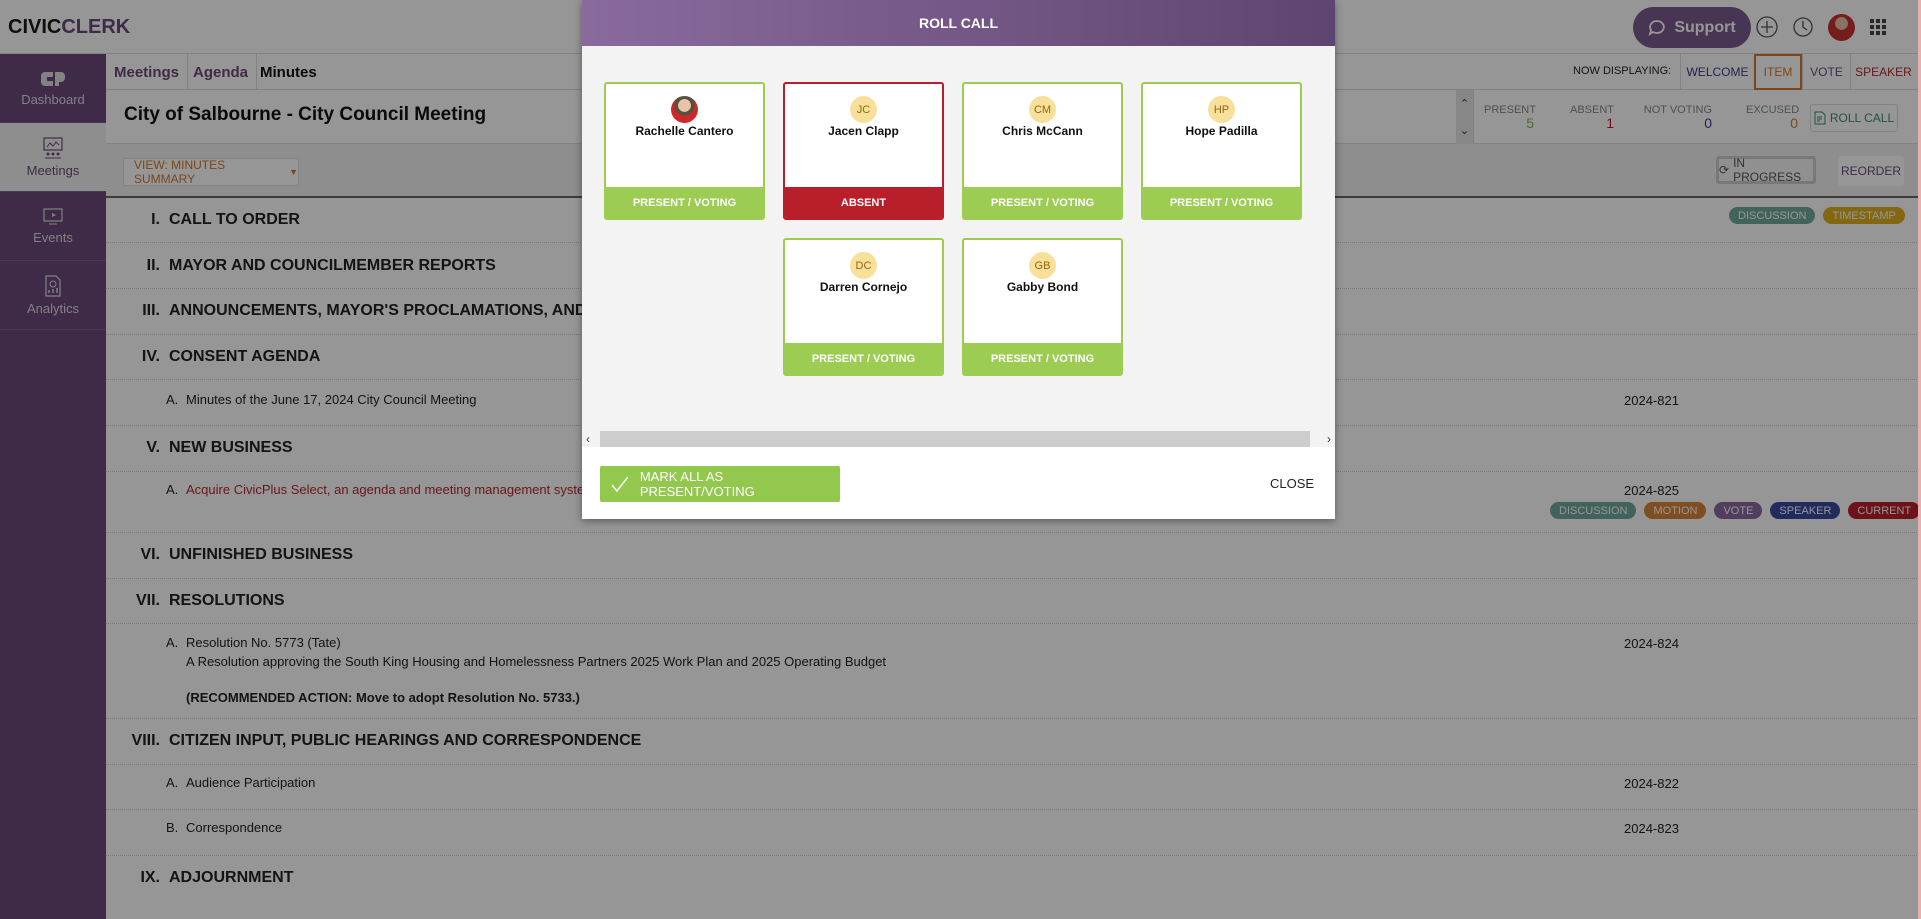  I want to click on horizontal-scrollbar: ‹ ›, so click(958, 439).